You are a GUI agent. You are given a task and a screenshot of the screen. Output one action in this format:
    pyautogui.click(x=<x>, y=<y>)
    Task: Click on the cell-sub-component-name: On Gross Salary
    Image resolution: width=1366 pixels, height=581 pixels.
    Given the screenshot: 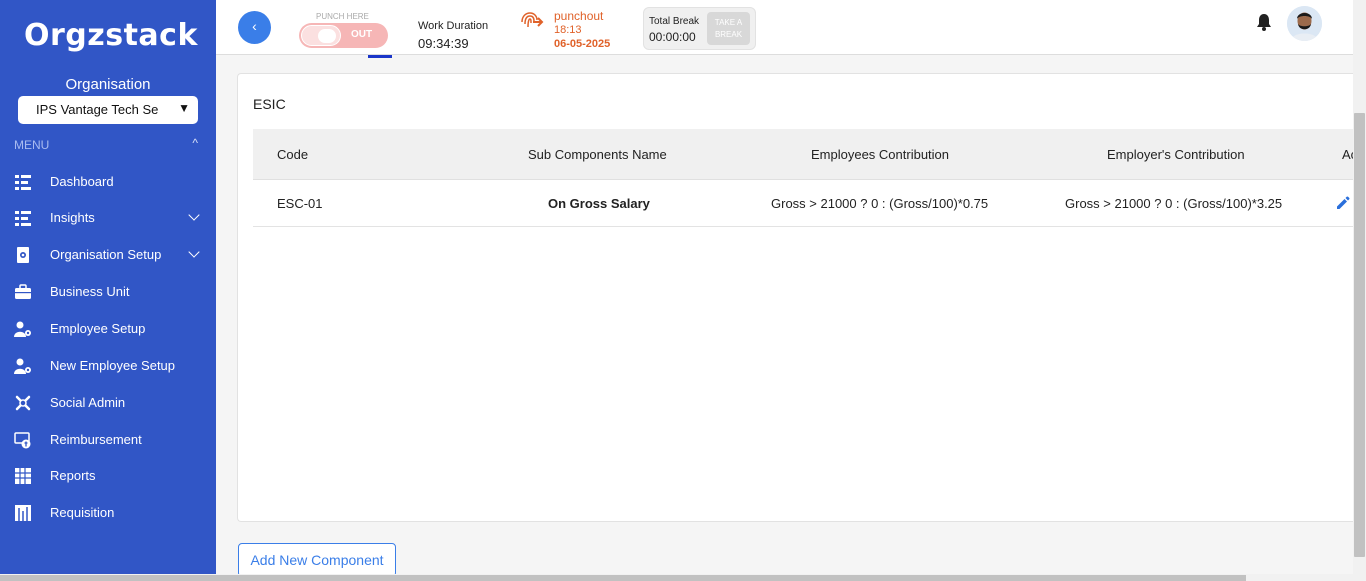 What is the action you would take?
    pyautogui.click(x=599, y=203)
    